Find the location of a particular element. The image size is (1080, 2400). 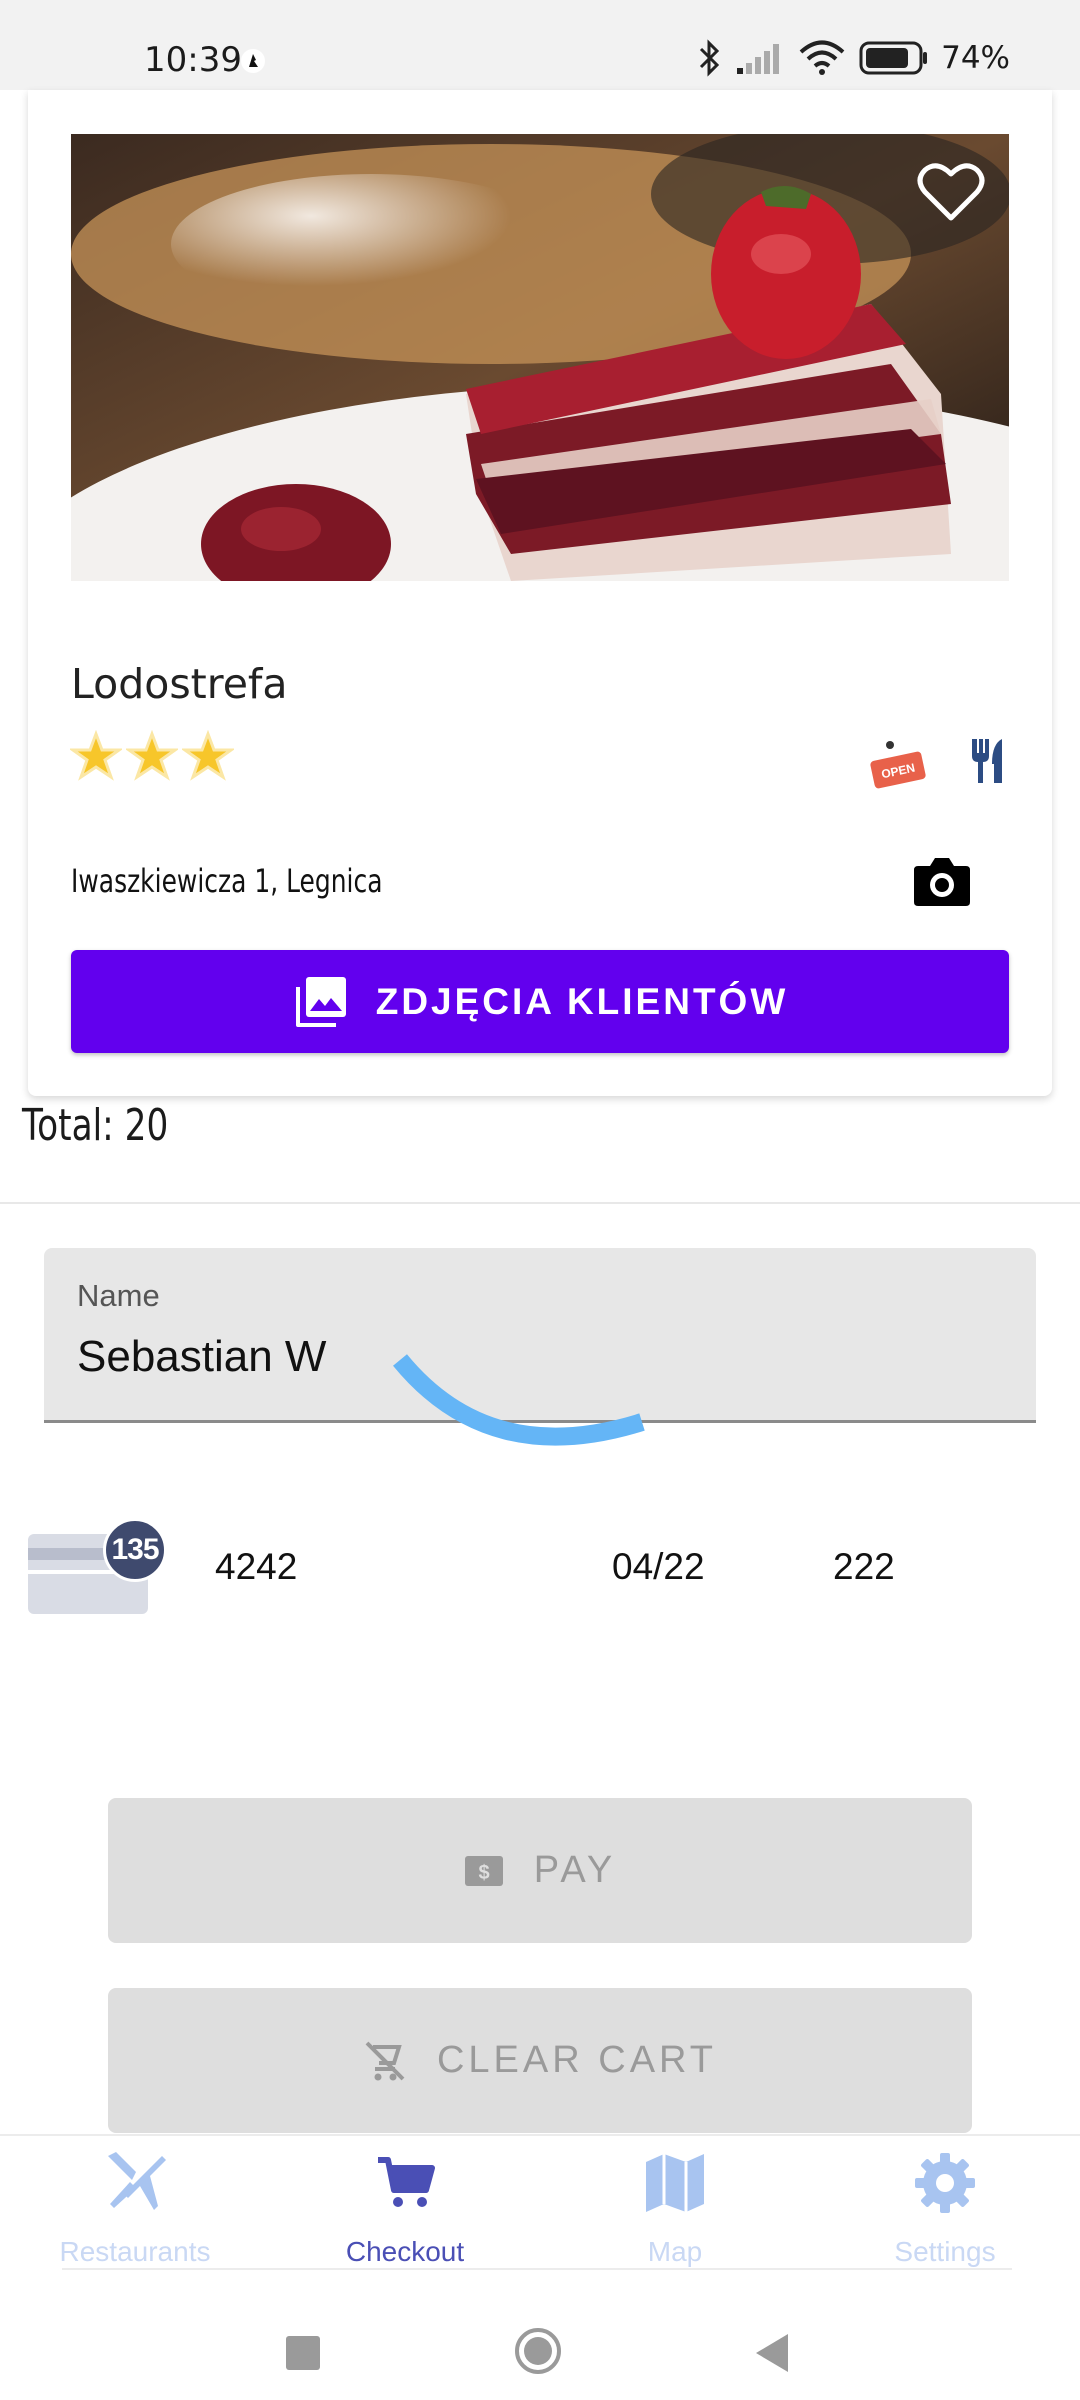

bottom-navigation: Restaurants Checkout Map Settings is located at coordinates (540, 2203).